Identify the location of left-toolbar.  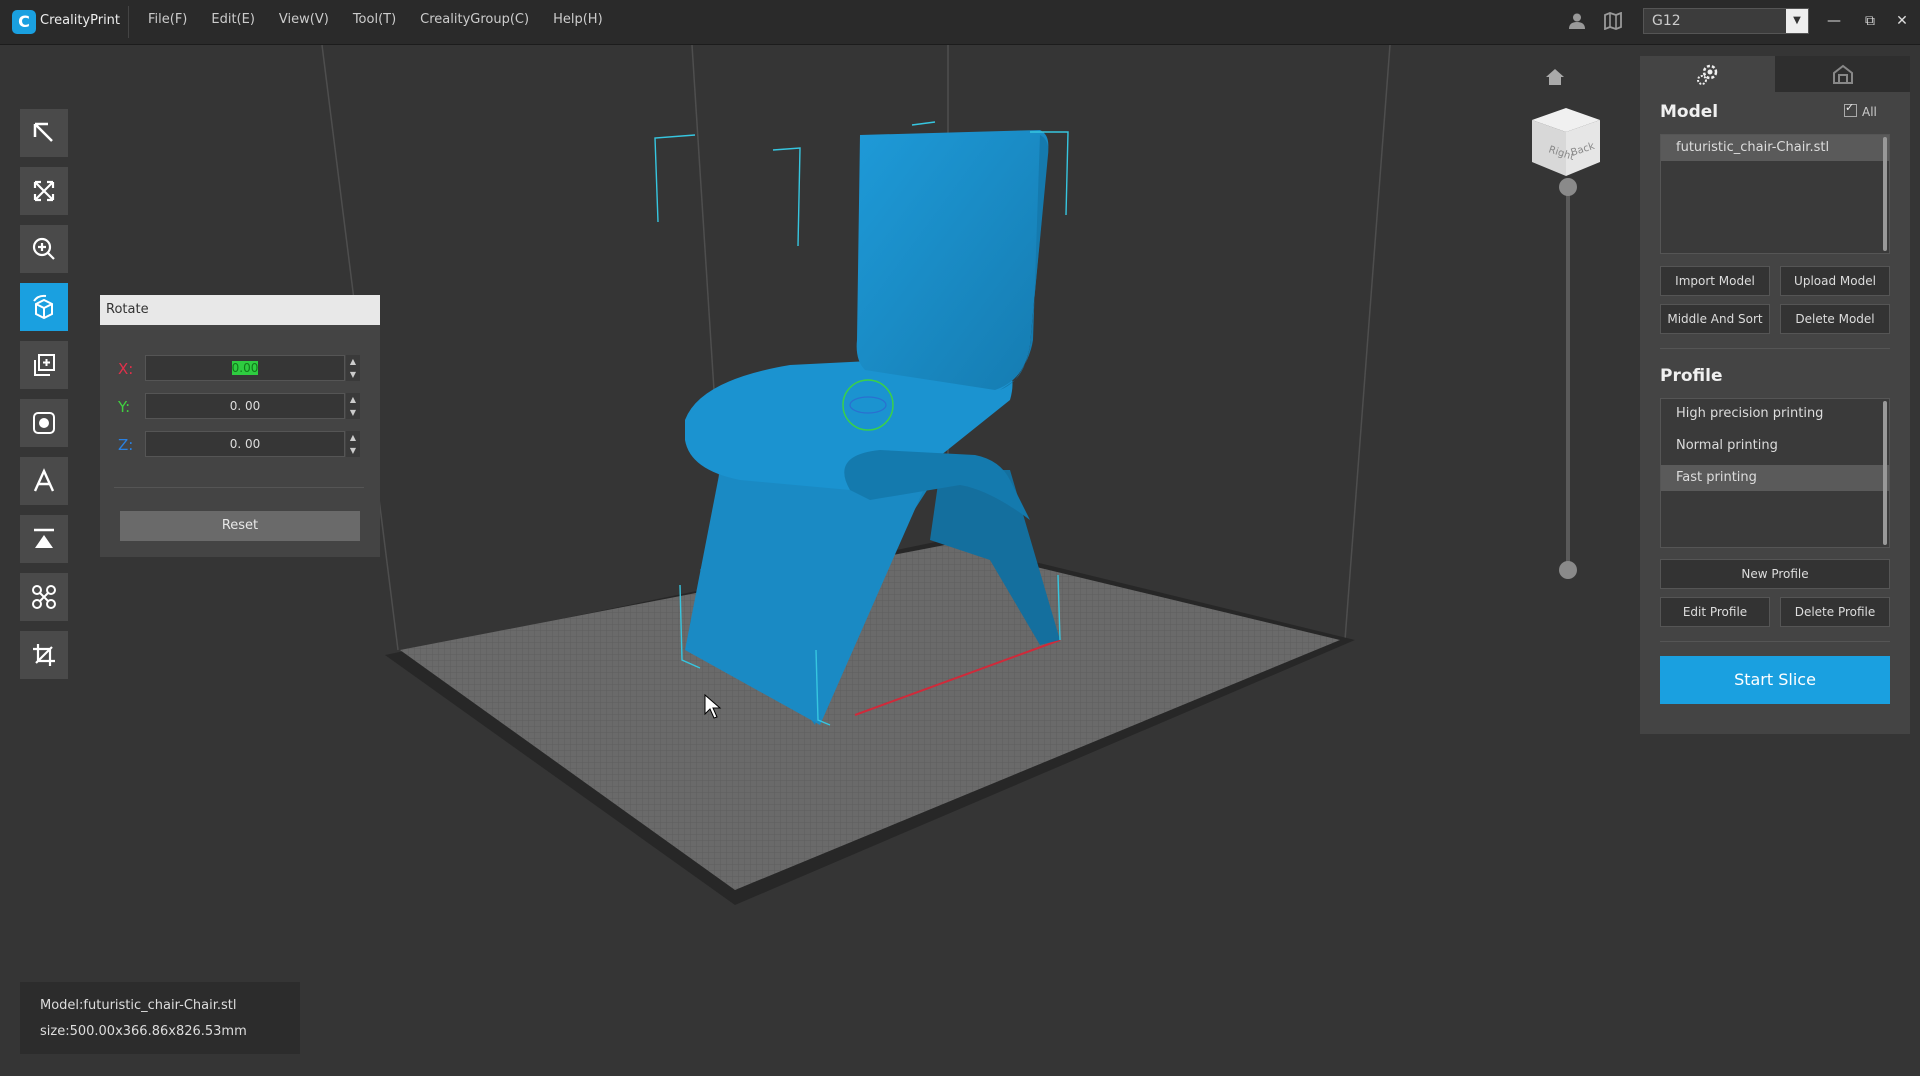
(44, 399).